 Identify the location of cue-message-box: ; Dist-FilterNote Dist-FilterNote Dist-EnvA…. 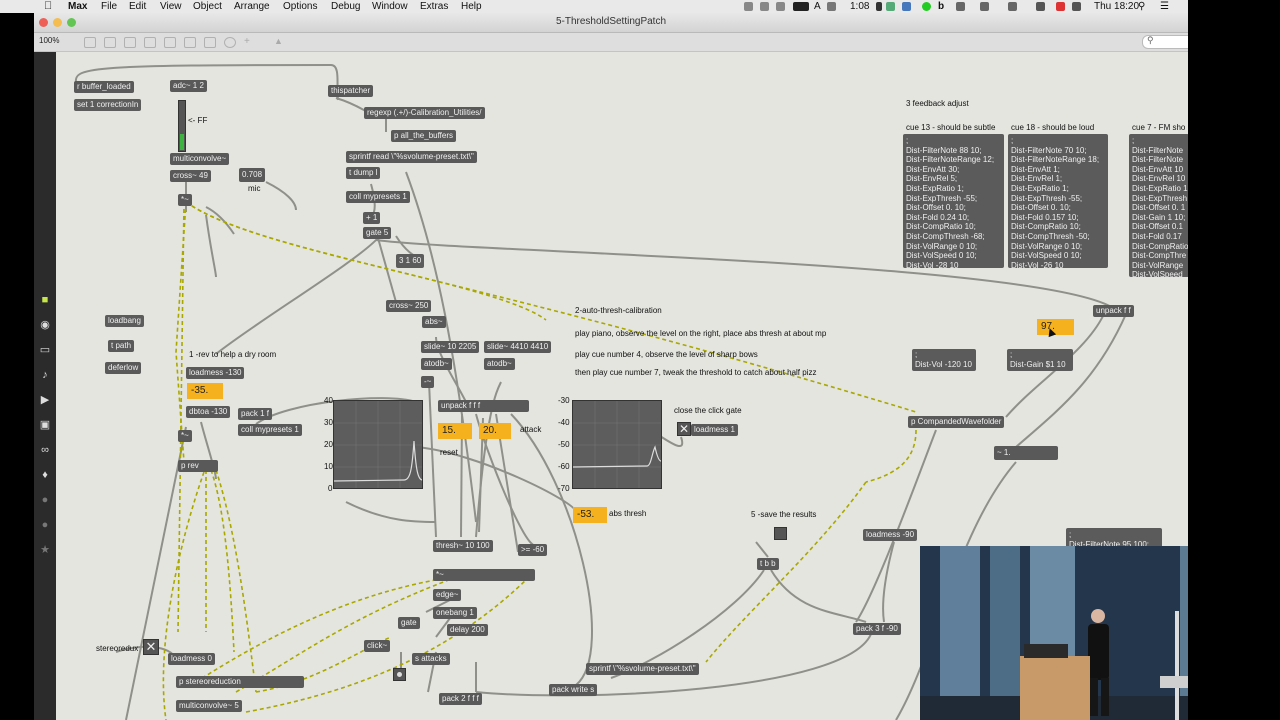
(1158, 205).